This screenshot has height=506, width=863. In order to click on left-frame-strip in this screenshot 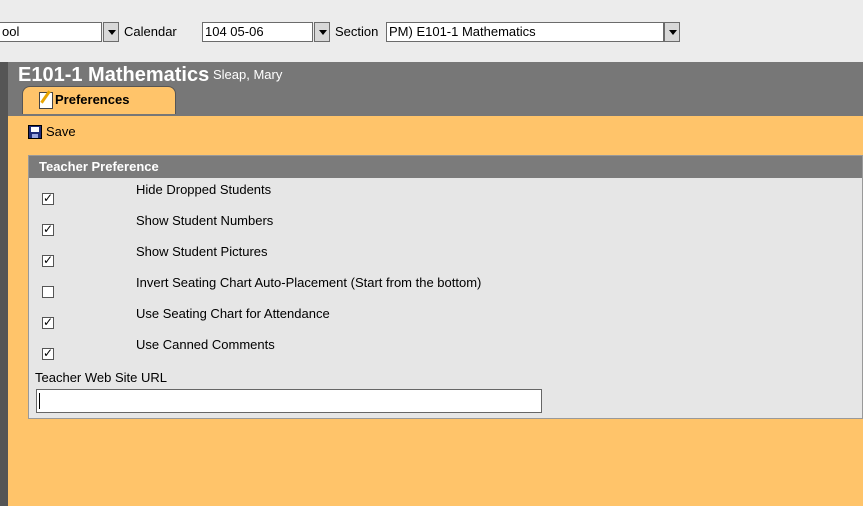, I will do `click(4, 284)`.